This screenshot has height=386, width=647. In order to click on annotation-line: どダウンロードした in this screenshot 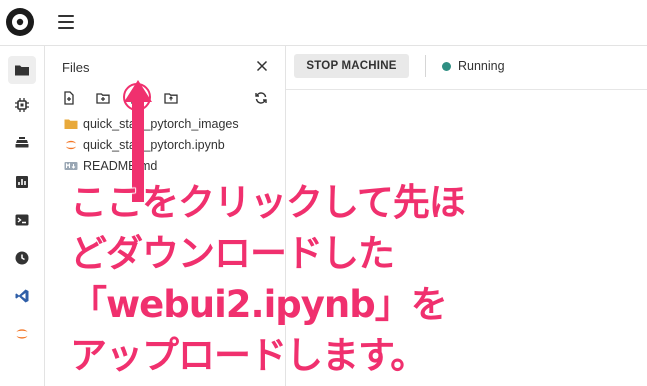, I will do `click(232, 253)`.